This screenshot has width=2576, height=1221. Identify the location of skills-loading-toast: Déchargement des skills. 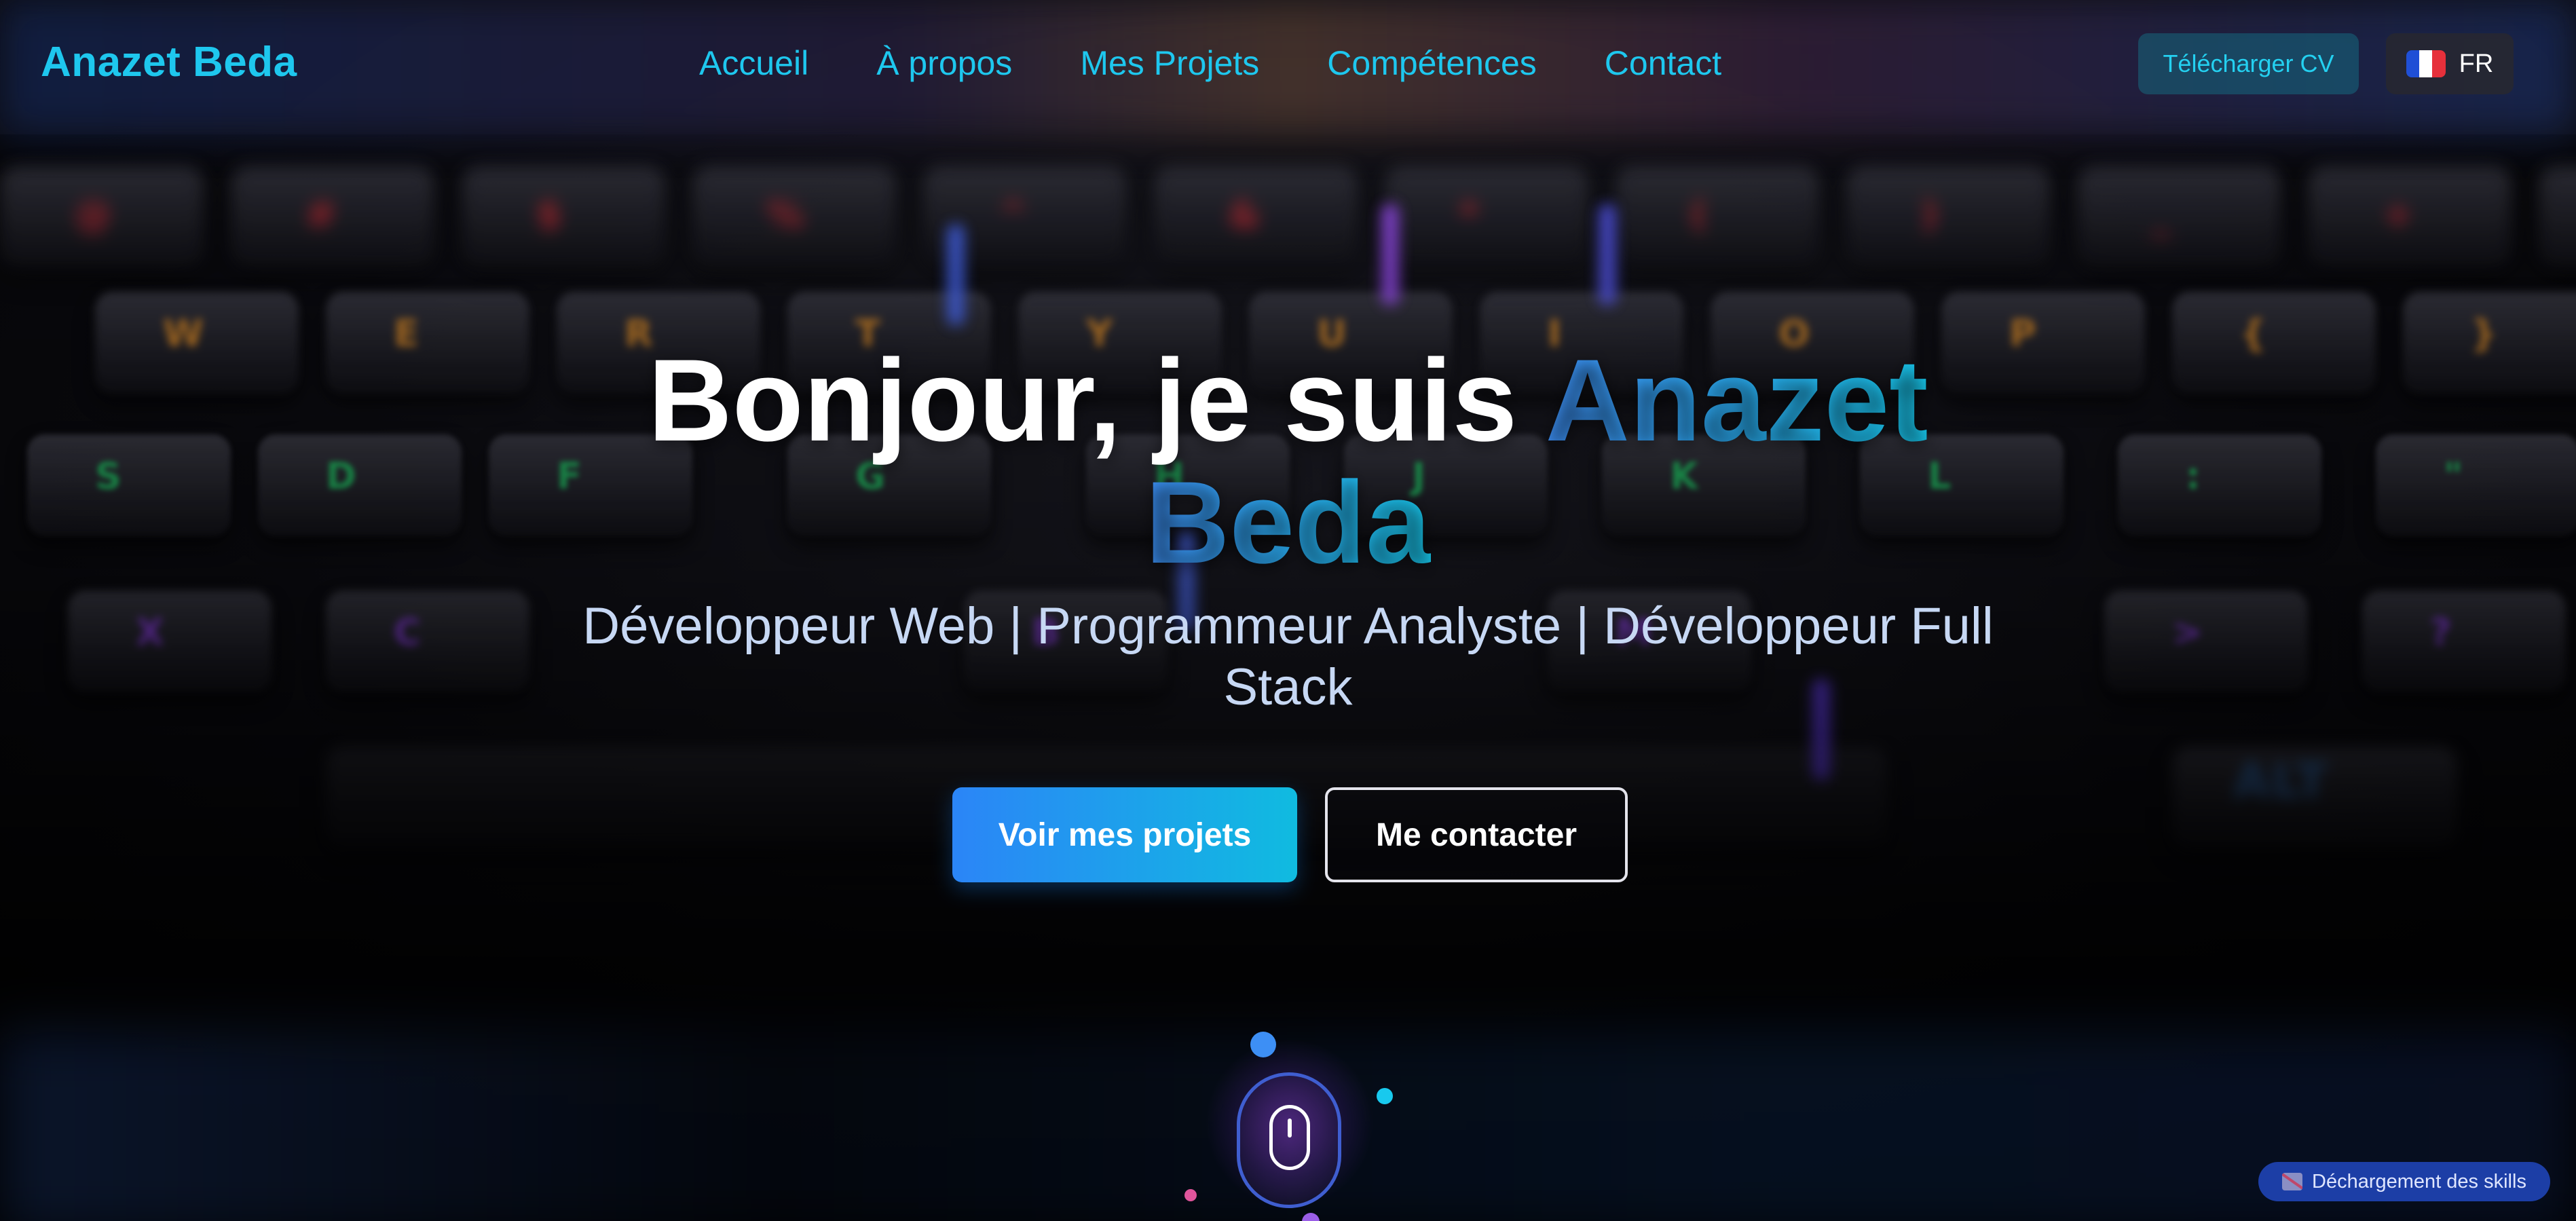
(2404, 1181).